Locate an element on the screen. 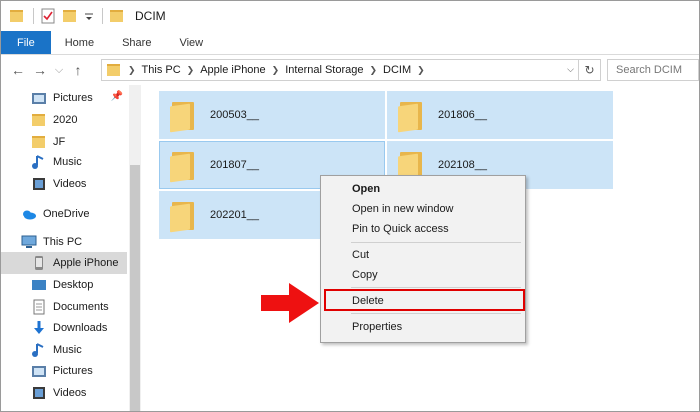 This screenshot has height=412, width=700. refresh-icon: ↻ is located at coordinates (590, 70).